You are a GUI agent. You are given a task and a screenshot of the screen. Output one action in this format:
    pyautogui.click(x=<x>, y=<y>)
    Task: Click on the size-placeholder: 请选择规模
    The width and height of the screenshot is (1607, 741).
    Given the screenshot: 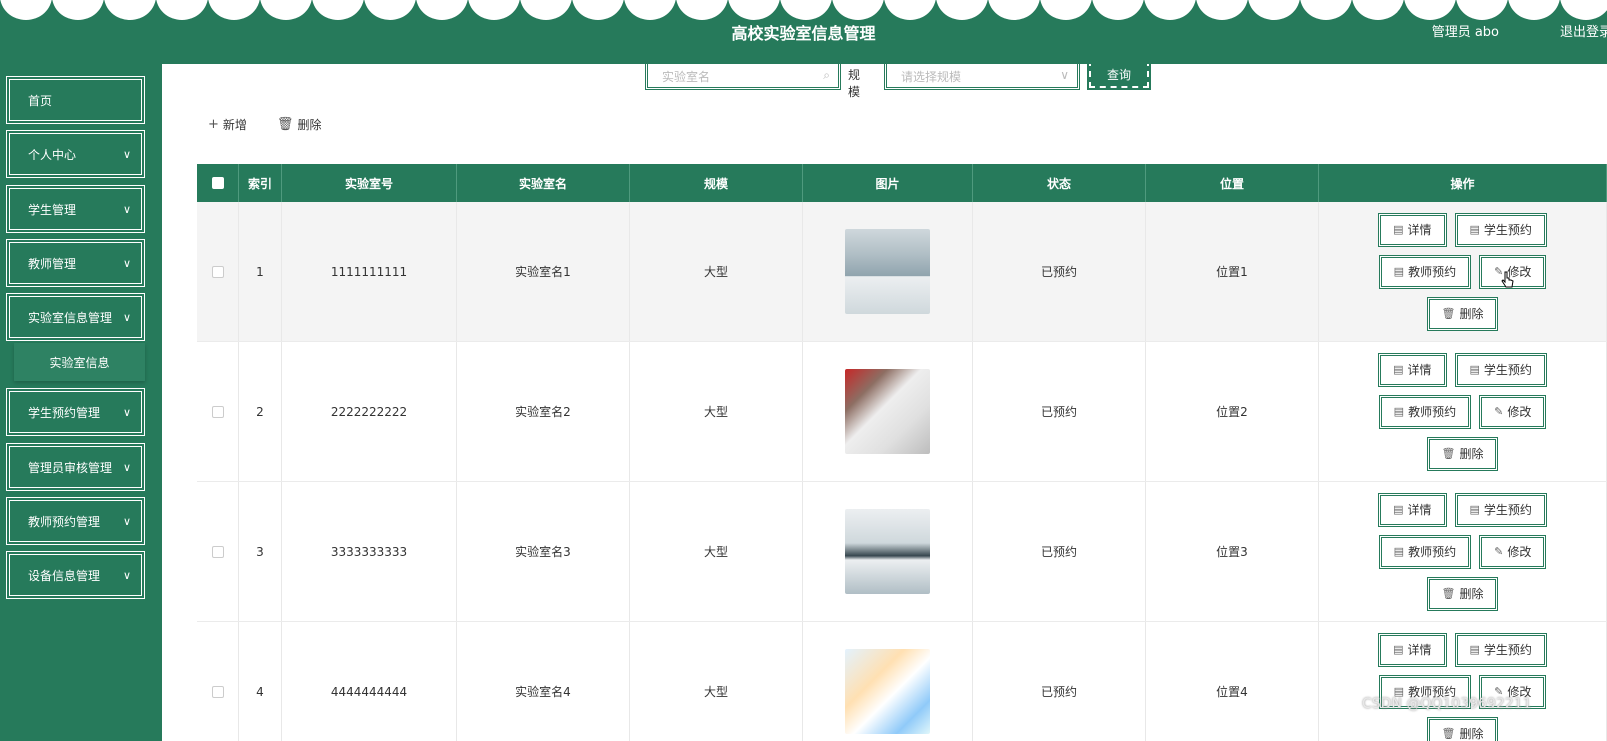 What is the action you would take?
    pyautogui.click(x=931, y=77)
    